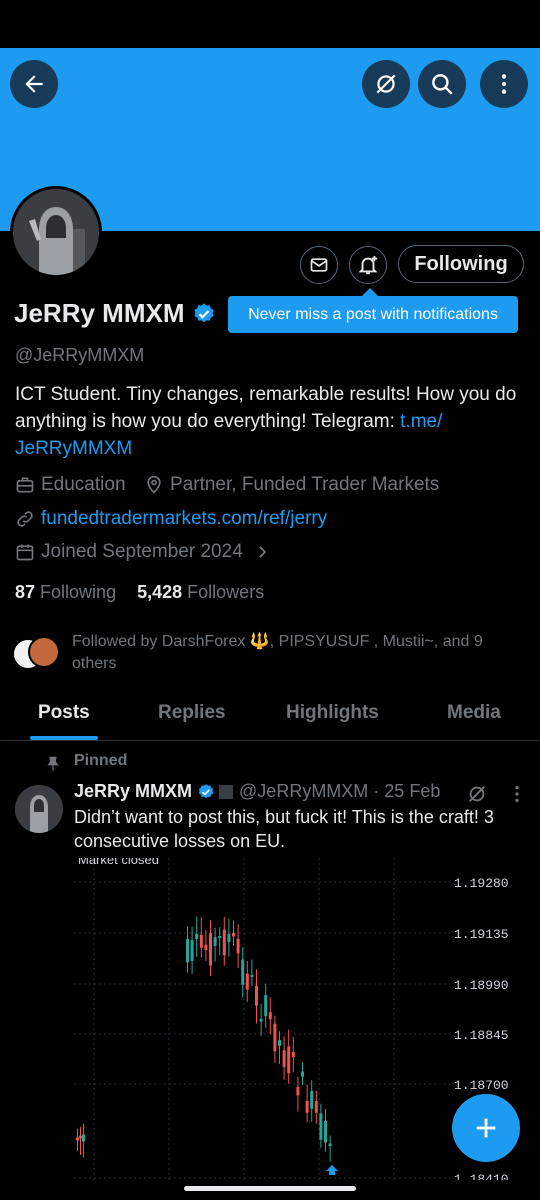  I want to click on compose-post-button, so click(486, 1128).